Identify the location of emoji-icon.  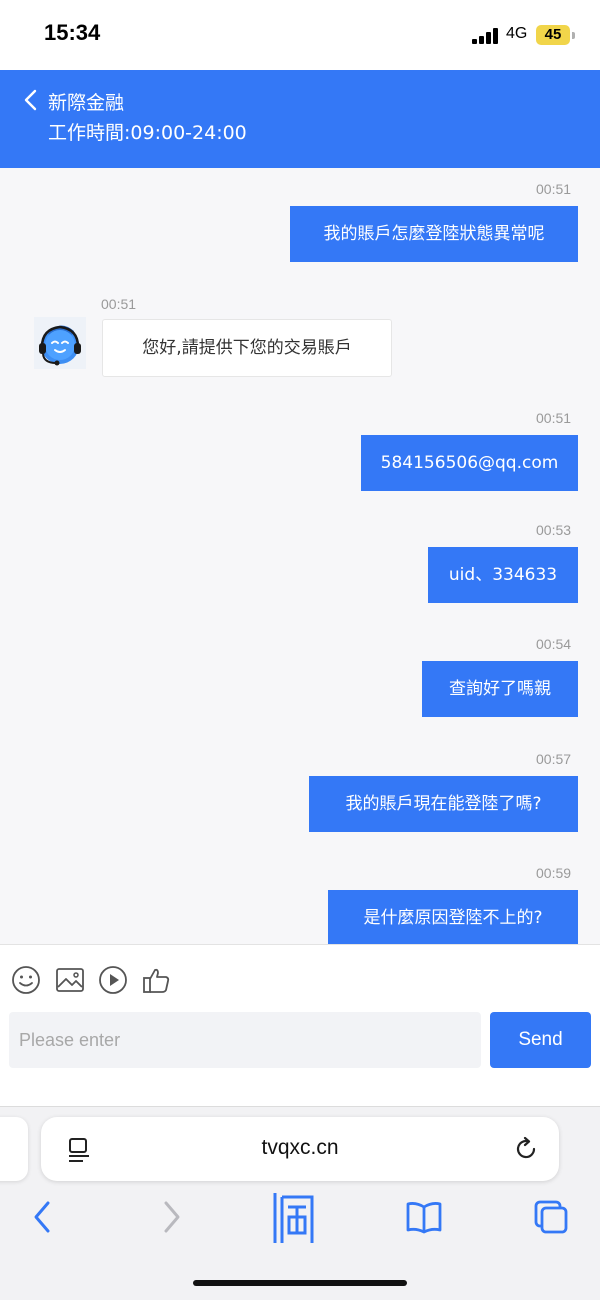
(26, 980).